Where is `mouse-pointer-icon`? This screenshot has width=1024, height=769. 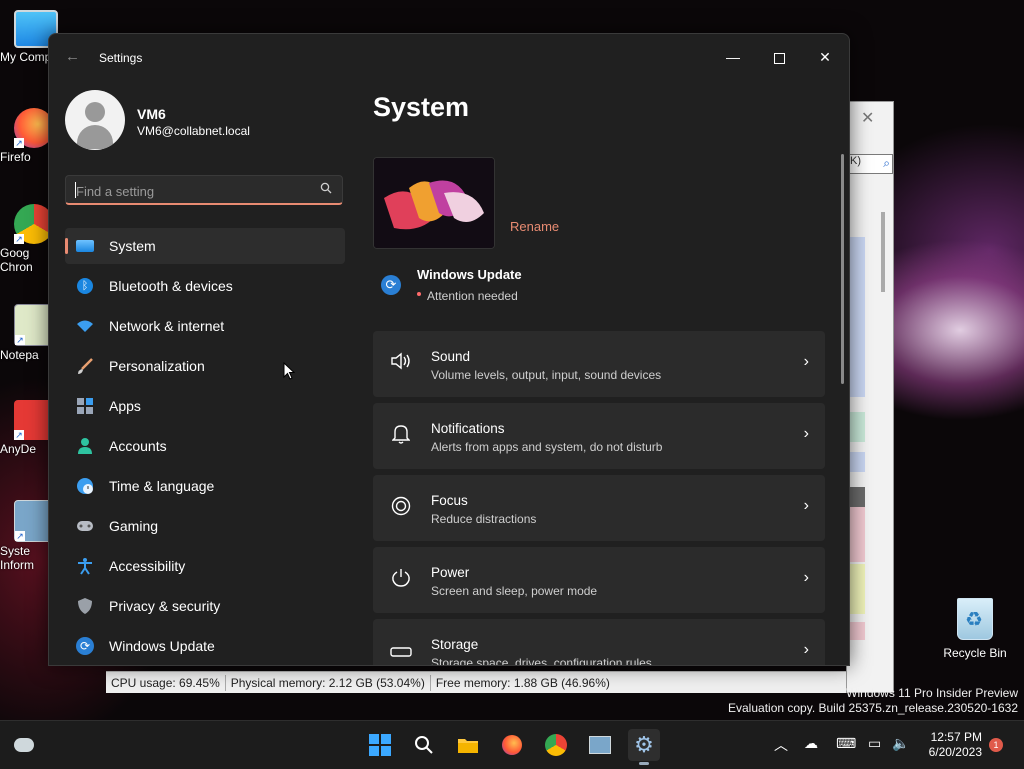 mouse-pointer-icon is located at coordinates (289, 371).